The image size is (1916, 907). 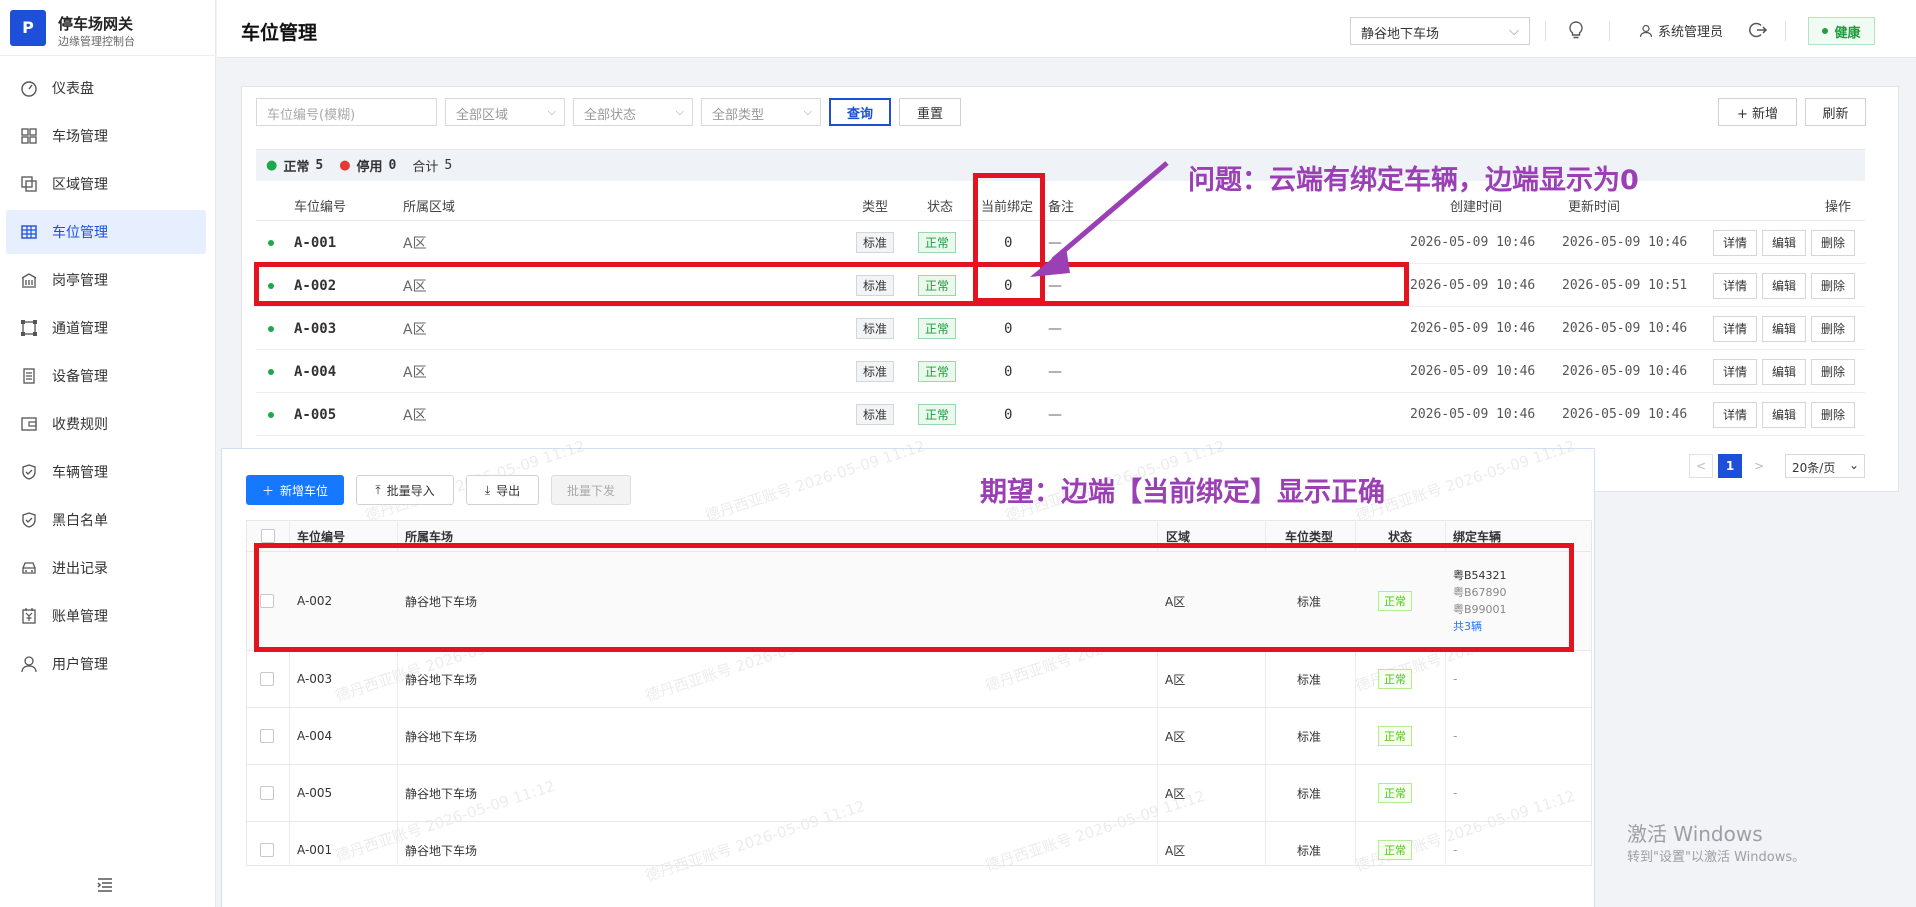 I want to click on sidebar-item-5: 通道管理, so click(x=106, y=328).